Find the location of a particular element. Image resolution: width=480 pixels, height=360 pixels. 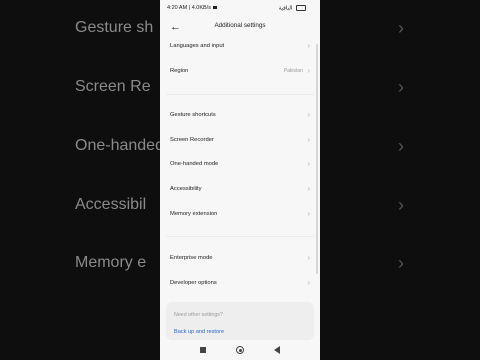

page-title: Additional settings is located at coordinates (240, 25).